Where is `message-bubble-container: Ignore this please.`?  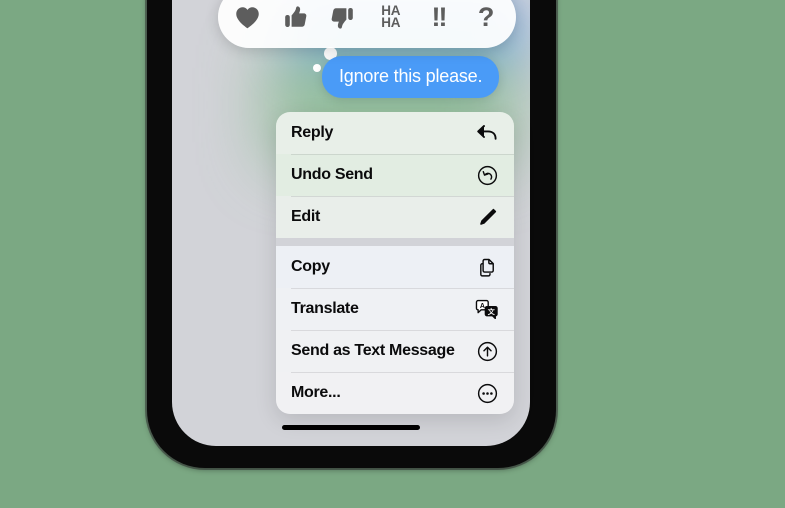 message-bubble-container: Ignore this please. is located at coordinates (406, 72).